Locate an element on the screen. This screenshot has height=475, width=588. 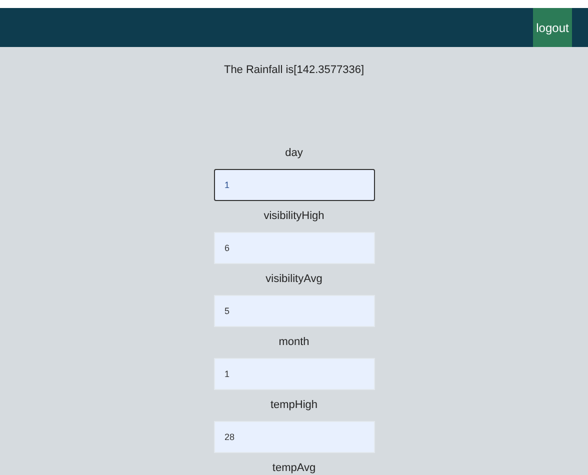
input-field: 5 is located at coordinates (294, 310).